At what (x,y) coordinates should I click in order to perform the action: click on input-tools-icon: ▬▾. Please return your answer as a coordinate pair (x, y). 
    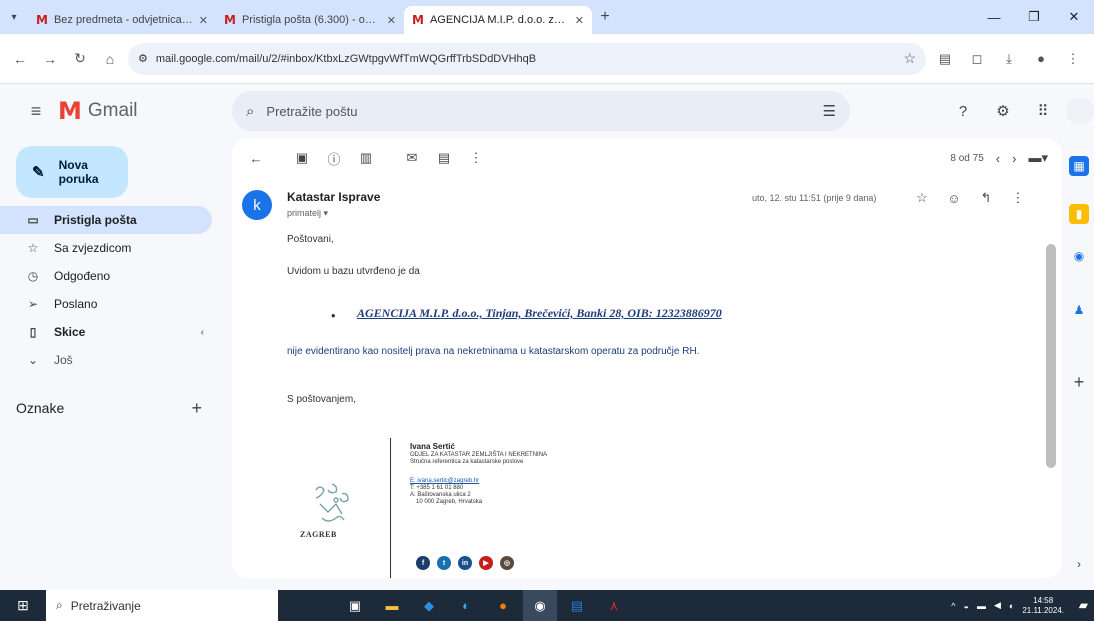
    Looking at the image, I should click on (1038, 158).